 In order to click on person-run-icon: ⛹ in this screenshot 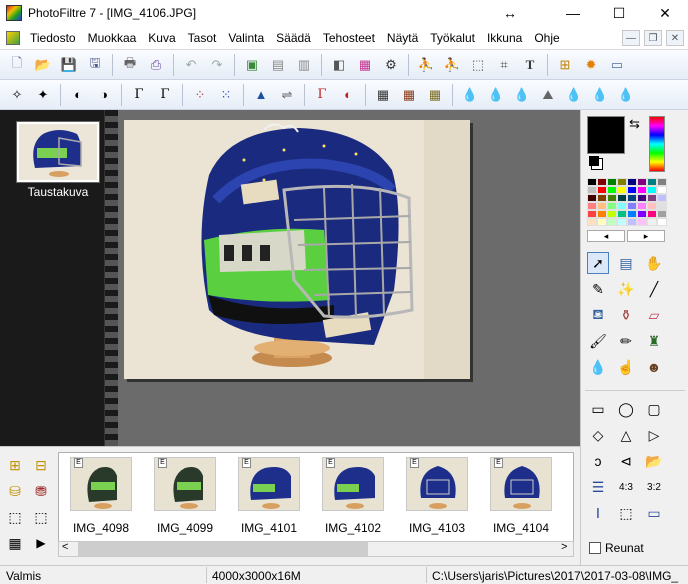, I will do `click(452, 65)`.